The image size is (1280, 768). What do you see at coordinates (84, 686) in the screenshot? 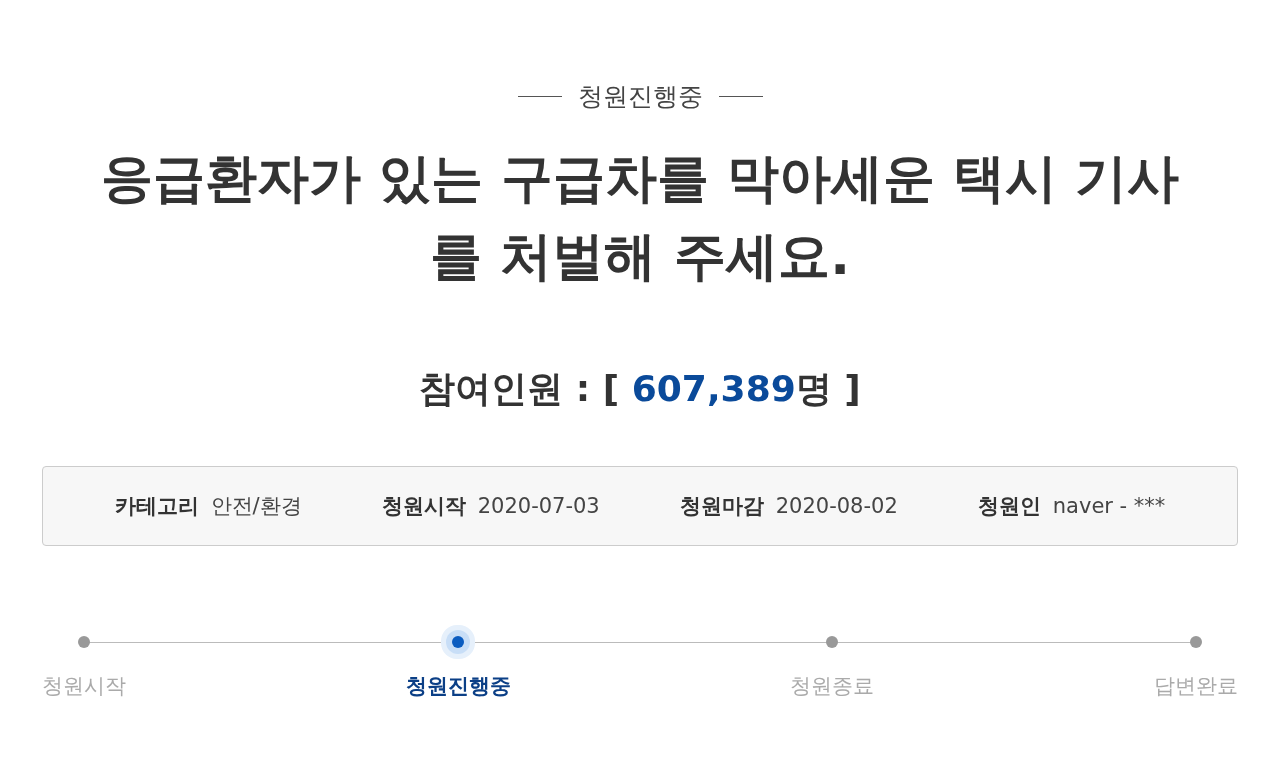
I see `step-label: 청원시작` at bounding box center [84, 686].